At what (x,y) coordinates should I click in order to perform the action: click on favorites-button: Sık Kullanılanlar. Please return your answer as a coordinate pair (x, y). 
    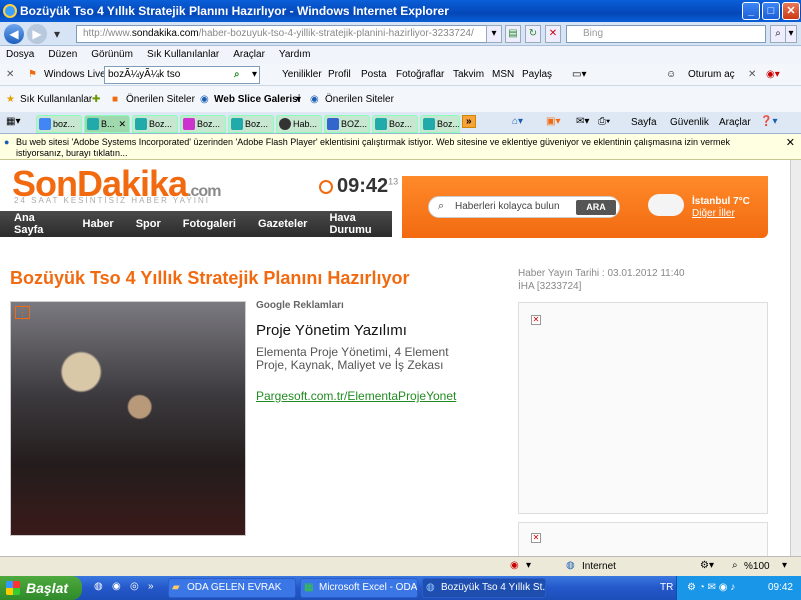
    Looking at the image, I should click on (56, 99).